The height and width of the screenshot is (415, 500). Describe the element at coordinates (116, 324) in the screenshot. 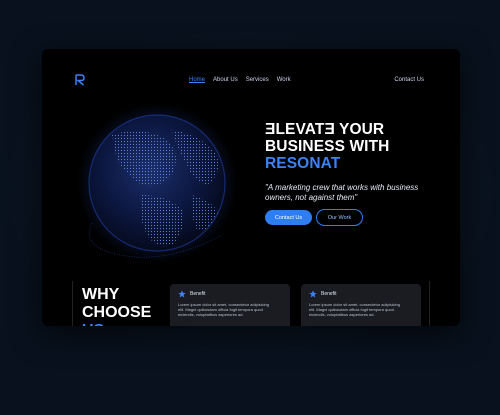

I see `why-line3: US` at that location.